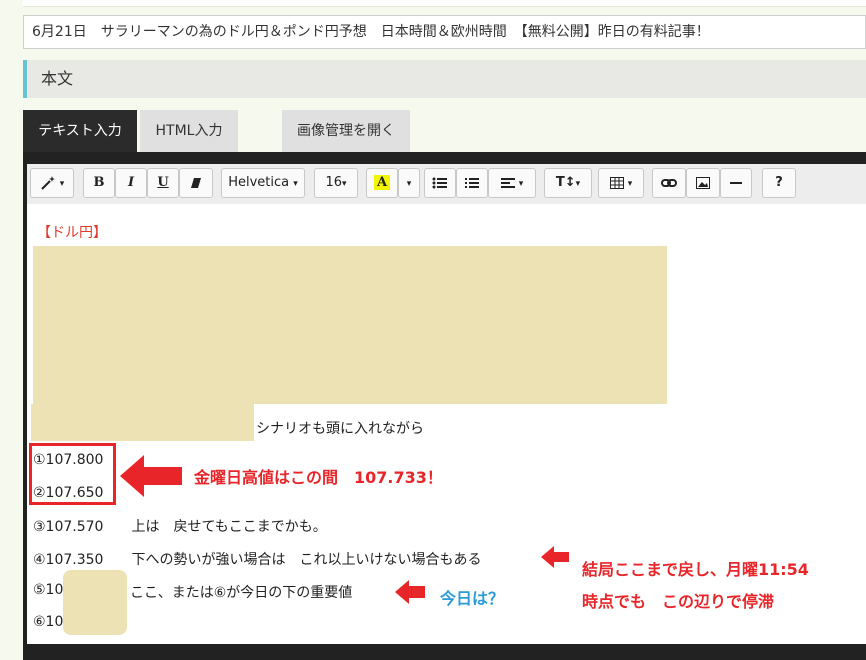  I want to click on editor-toolbar: ▾ B I U Helvetica ▾ 16▾ A ▾ ▾ T↕▾ ▾ ?, so click(446, 184).